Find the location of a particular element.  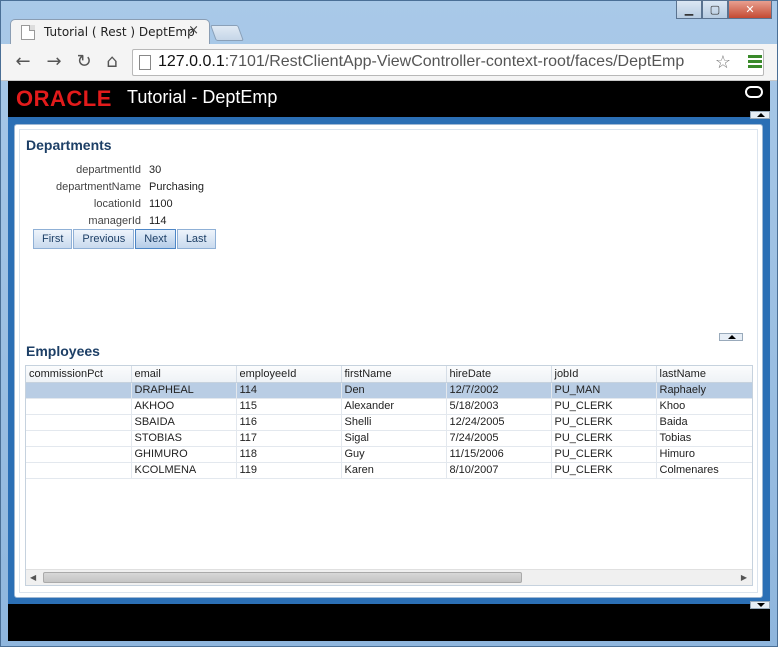

departments-heading: Departments is located at coordinates (69, 145).